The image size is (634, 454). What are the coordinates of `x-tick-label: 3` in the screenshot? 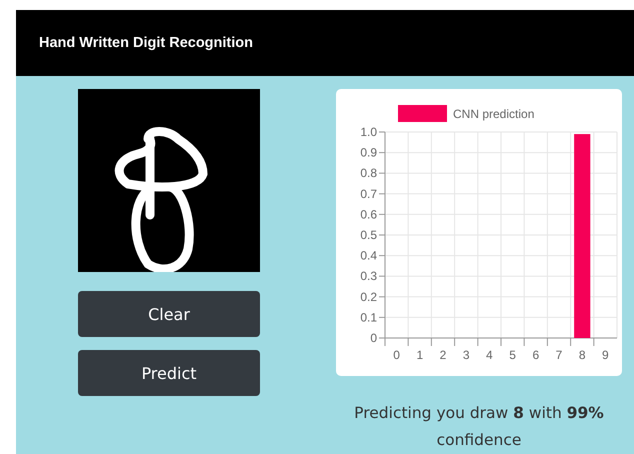 It's located at (466, 355).